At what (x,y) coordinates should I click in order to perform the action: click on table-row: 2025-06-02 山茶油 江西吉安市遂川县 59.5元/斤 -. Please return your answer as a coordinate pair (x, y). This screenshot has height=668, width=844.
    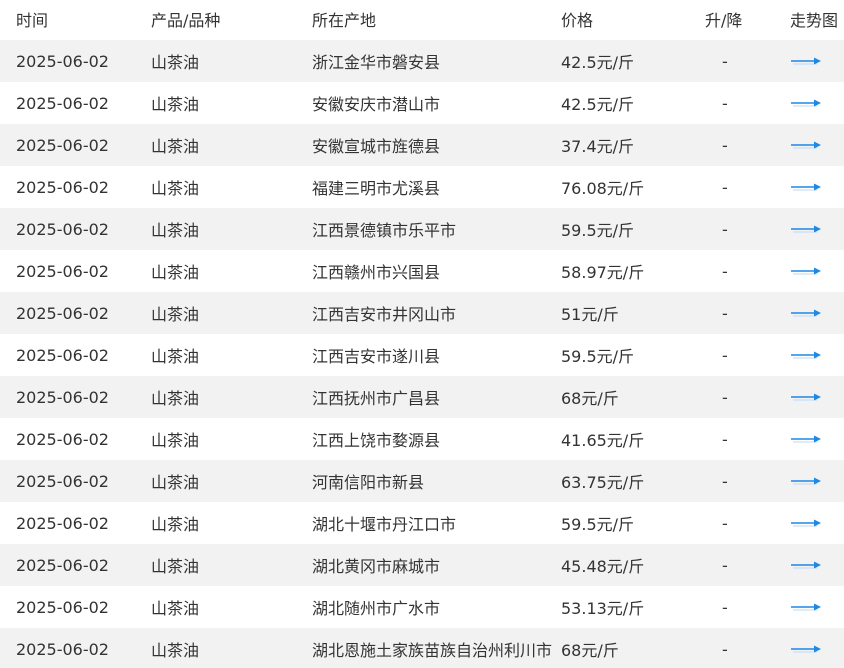
    Looking at the image, I should click on (422, 355).